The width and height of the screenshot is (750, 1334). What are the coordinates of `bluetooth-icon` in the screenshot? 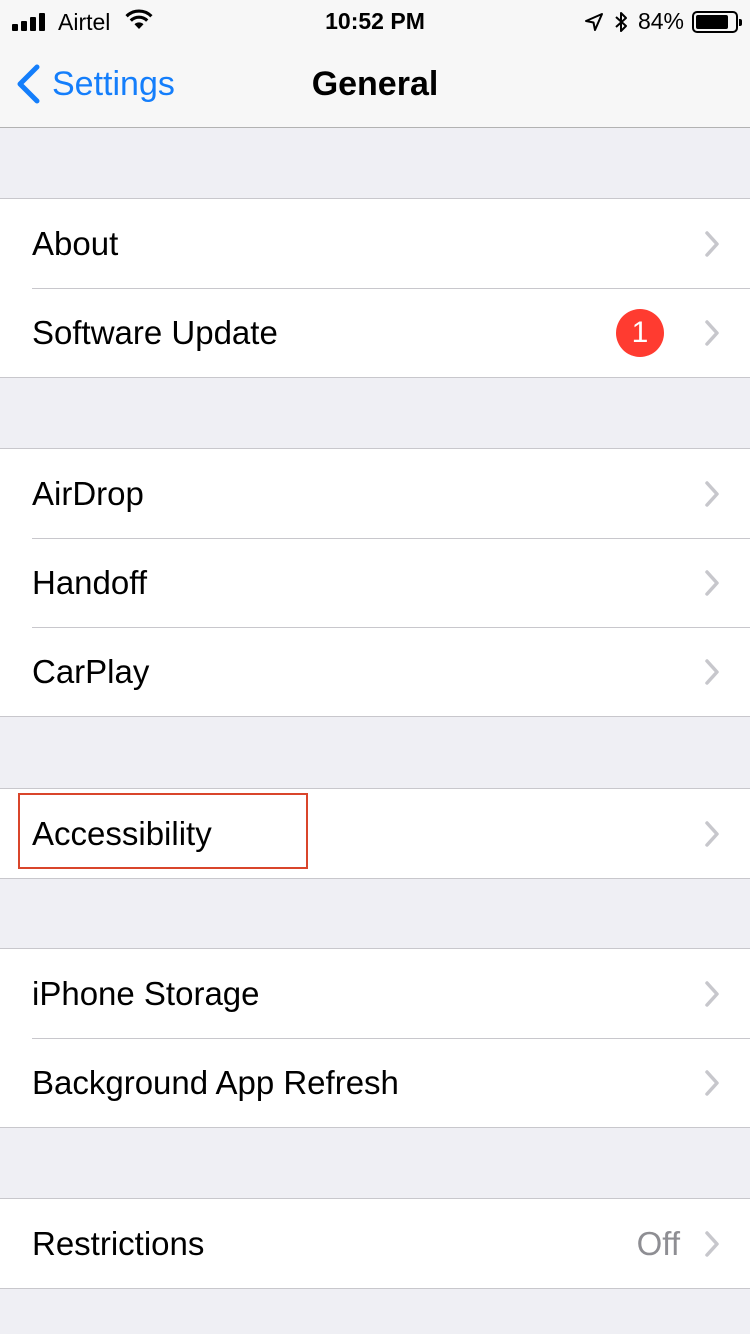 It's located at (621, 22).